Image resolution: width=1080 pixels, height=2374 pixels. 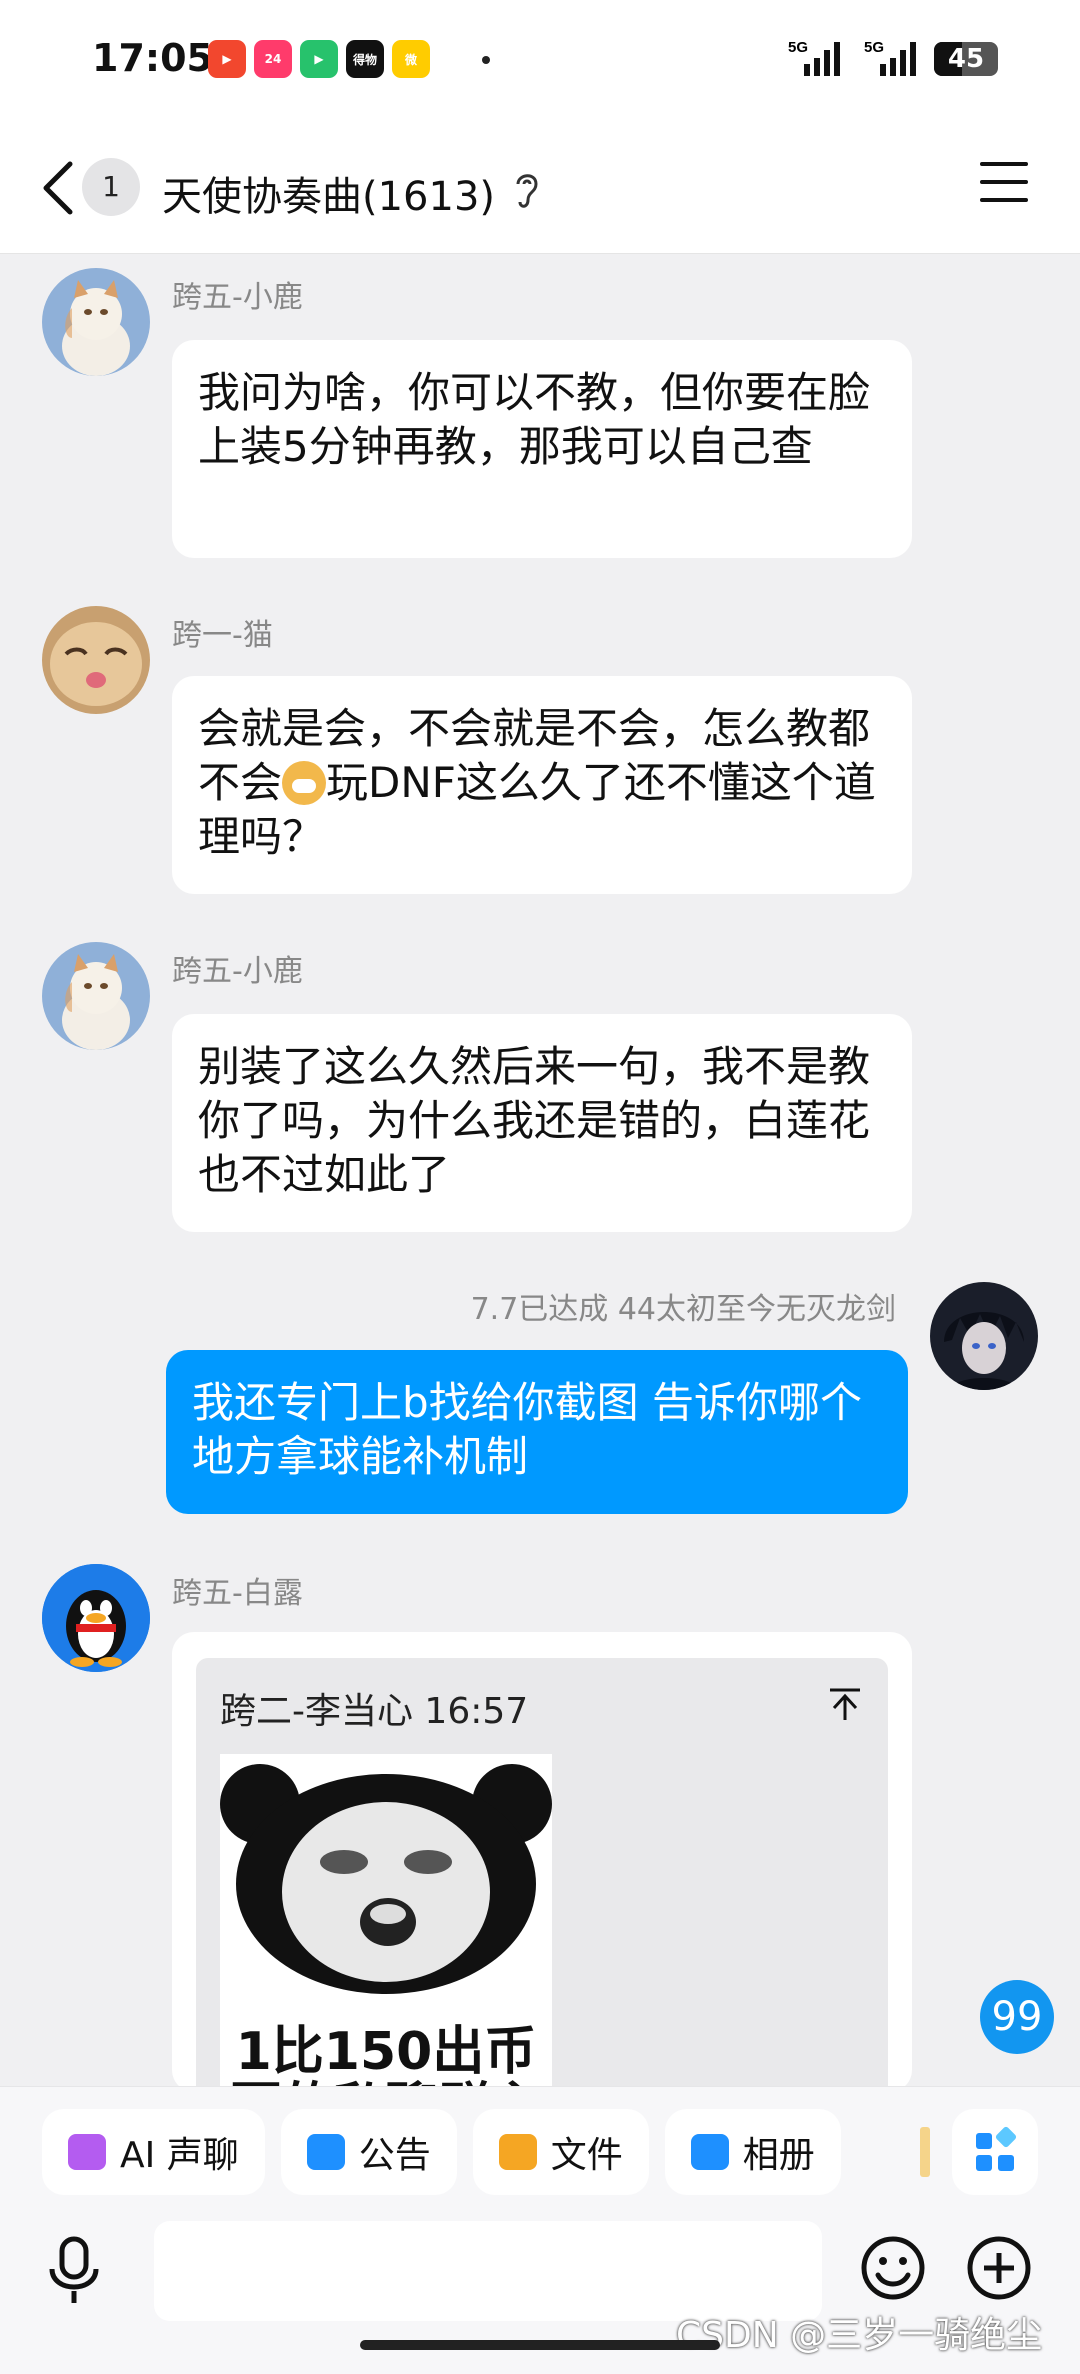 I want to click on folder-icon, so click(x=517, y=2152).